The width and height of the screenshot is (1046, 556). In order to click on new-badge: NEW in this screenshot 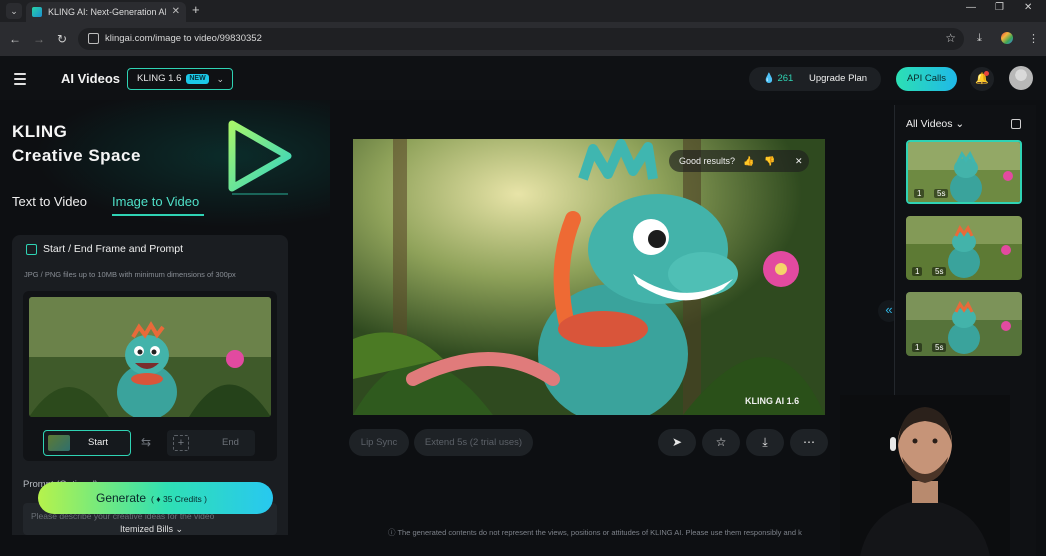, I will do `click(197, 79)`.